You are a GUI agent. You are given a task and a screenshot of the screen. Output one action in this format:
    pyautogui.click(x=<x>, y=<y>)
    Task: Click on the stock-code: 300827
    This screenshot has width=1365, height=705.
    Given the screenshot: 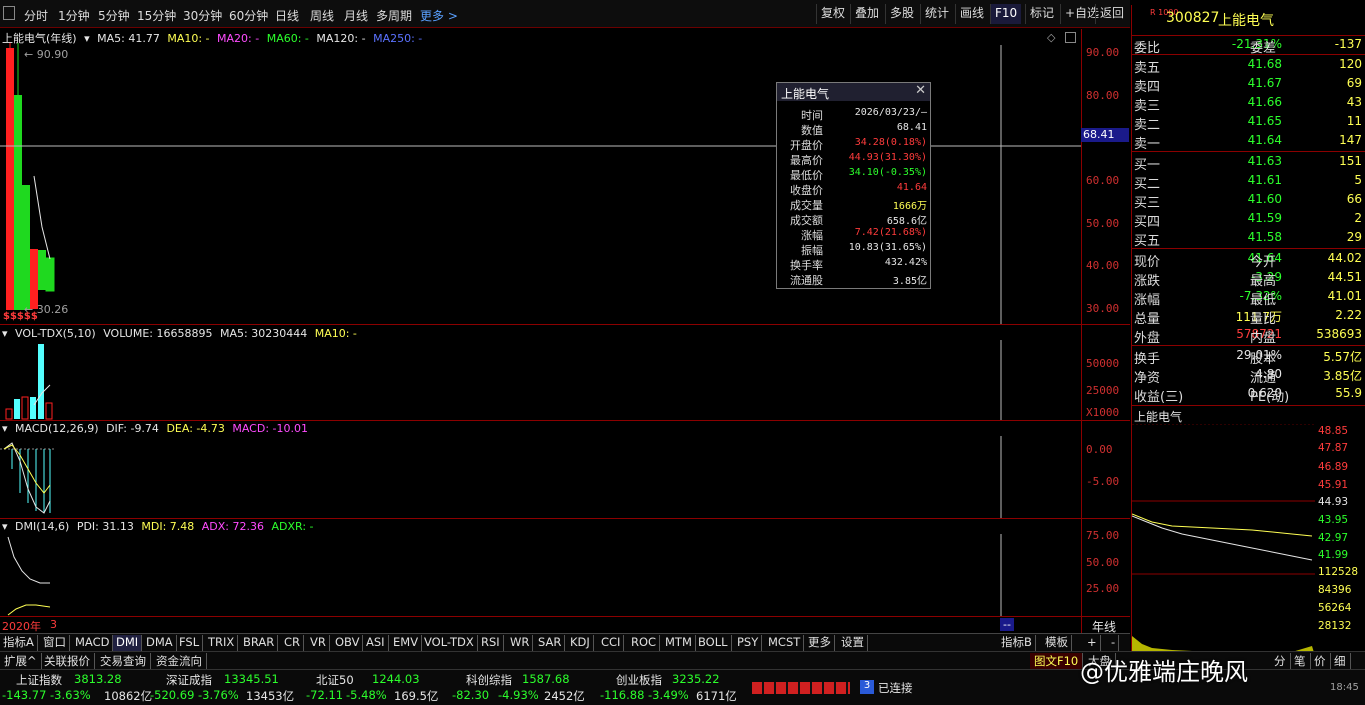 What is the action you would take?
    pyautogui.click(x=1192, y=18)
    